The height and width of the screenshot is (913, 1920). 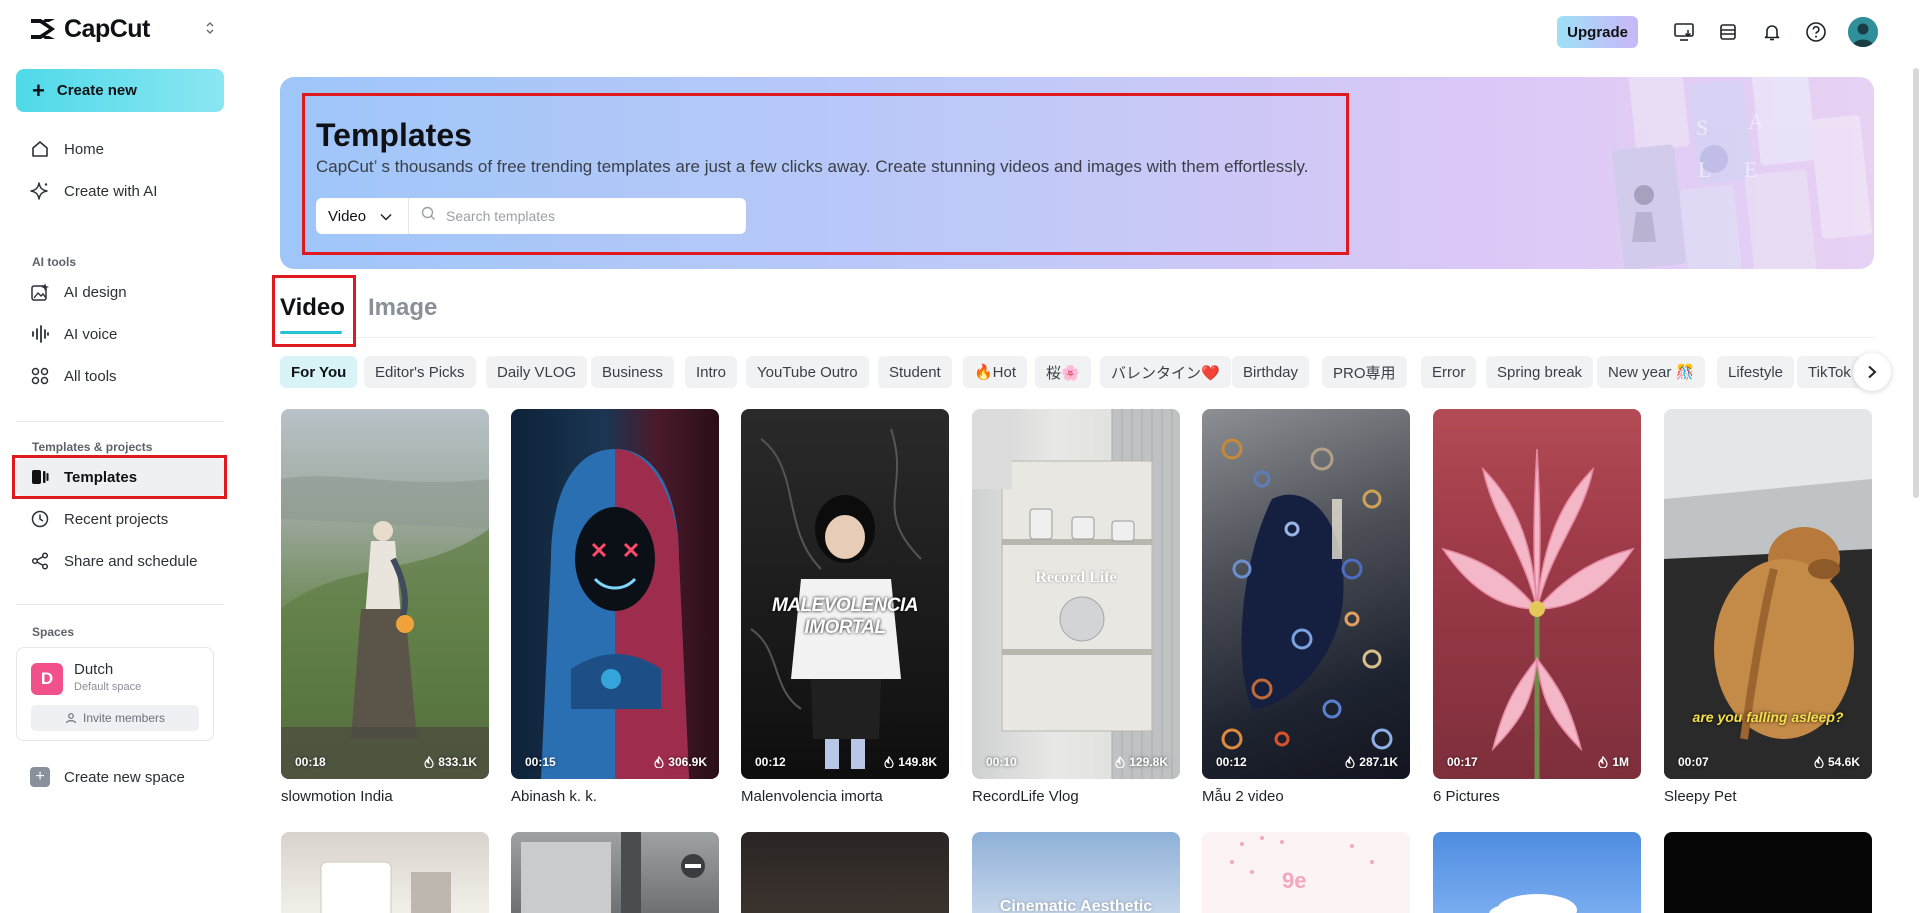 I want to click on search-field, so click(x=577, y=216).